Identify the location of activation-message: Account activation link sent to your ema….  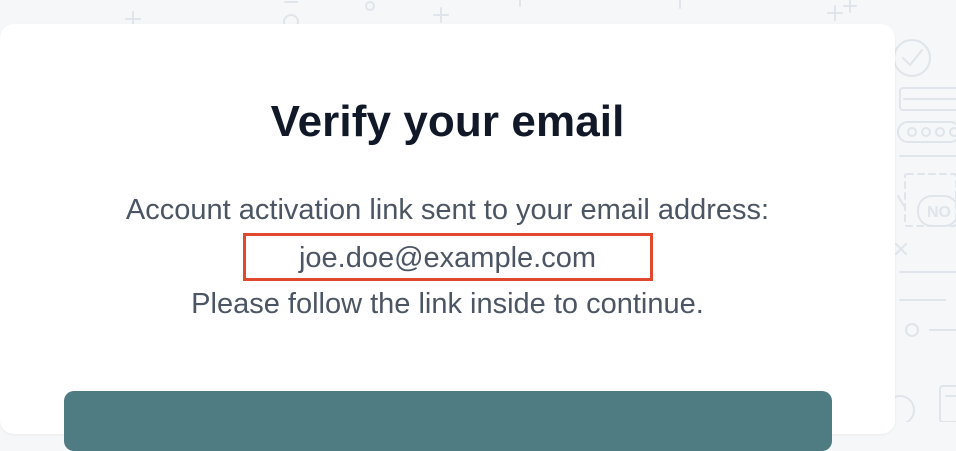
(447, 210).